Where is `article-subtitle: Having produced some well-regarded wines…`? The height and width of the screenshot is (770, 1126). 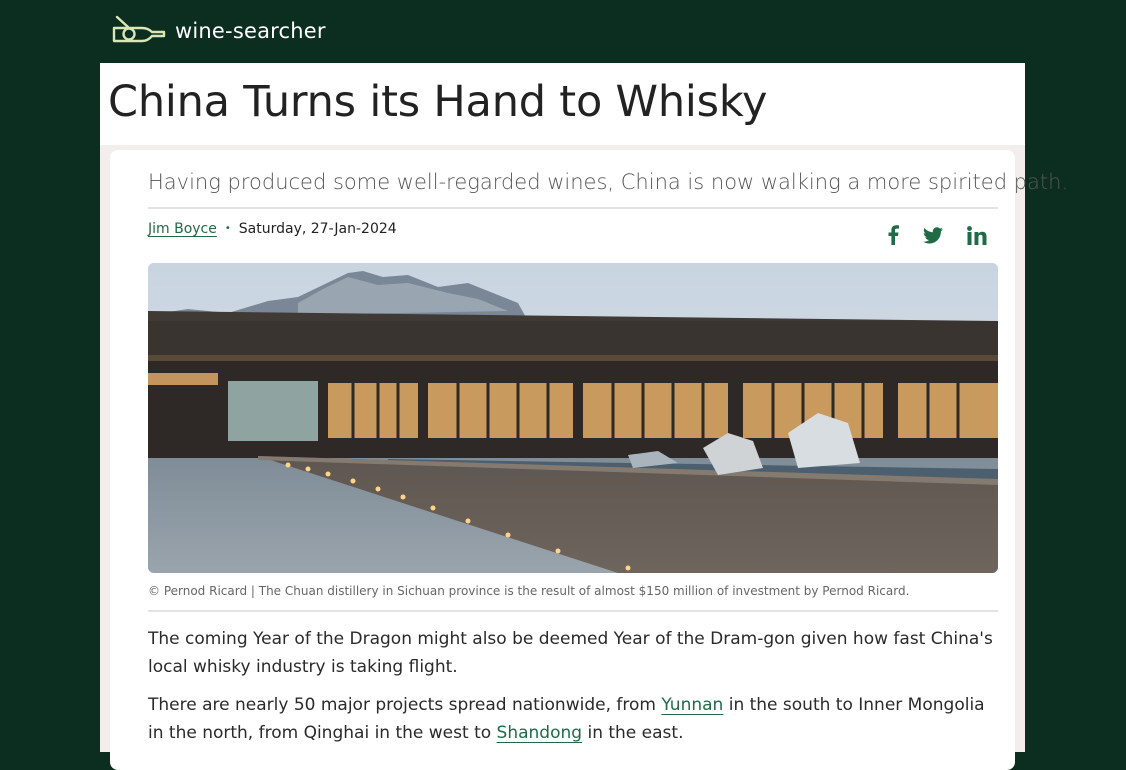 article-subtitle: Having produced some well-regarded wines… is located at coordinates (608, 182).